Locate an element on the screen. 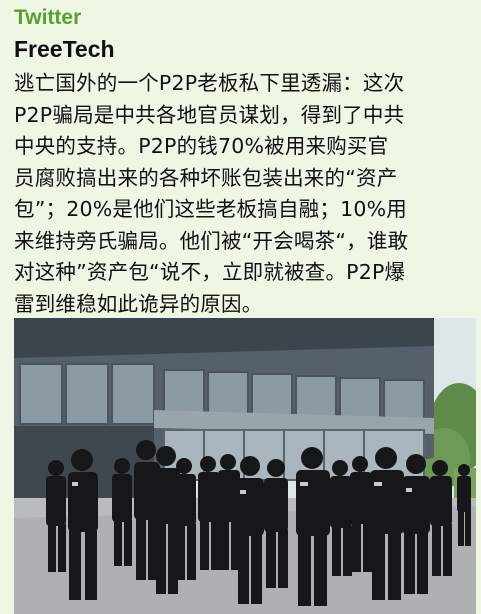 The height and width of the screenshot is (614, 481). post-line: 逃亡国外的一个P2P老板私下里透漏：这次 is located at coordinates (209, 83).